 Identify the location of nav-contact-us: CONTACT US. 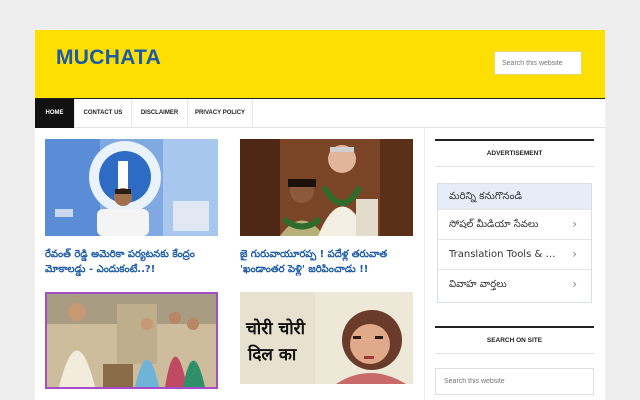
(103, 113).